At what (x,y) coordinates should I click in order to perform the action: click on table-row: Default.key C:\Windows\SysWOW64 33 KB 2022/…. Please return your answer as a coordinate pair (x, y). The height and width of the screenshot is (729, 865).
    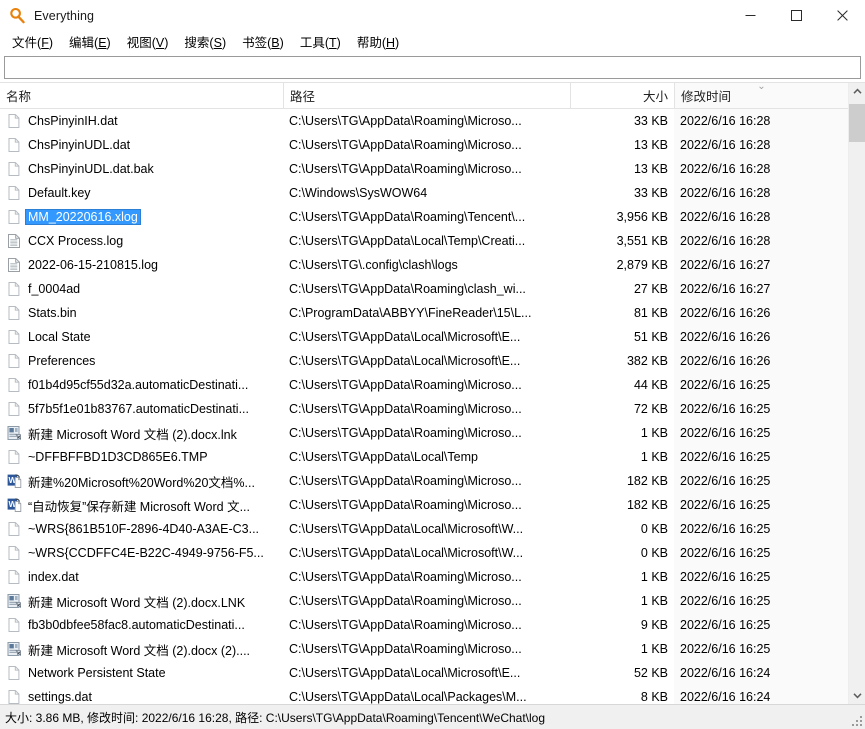
    Looking at the image, I should click on (424, 193).